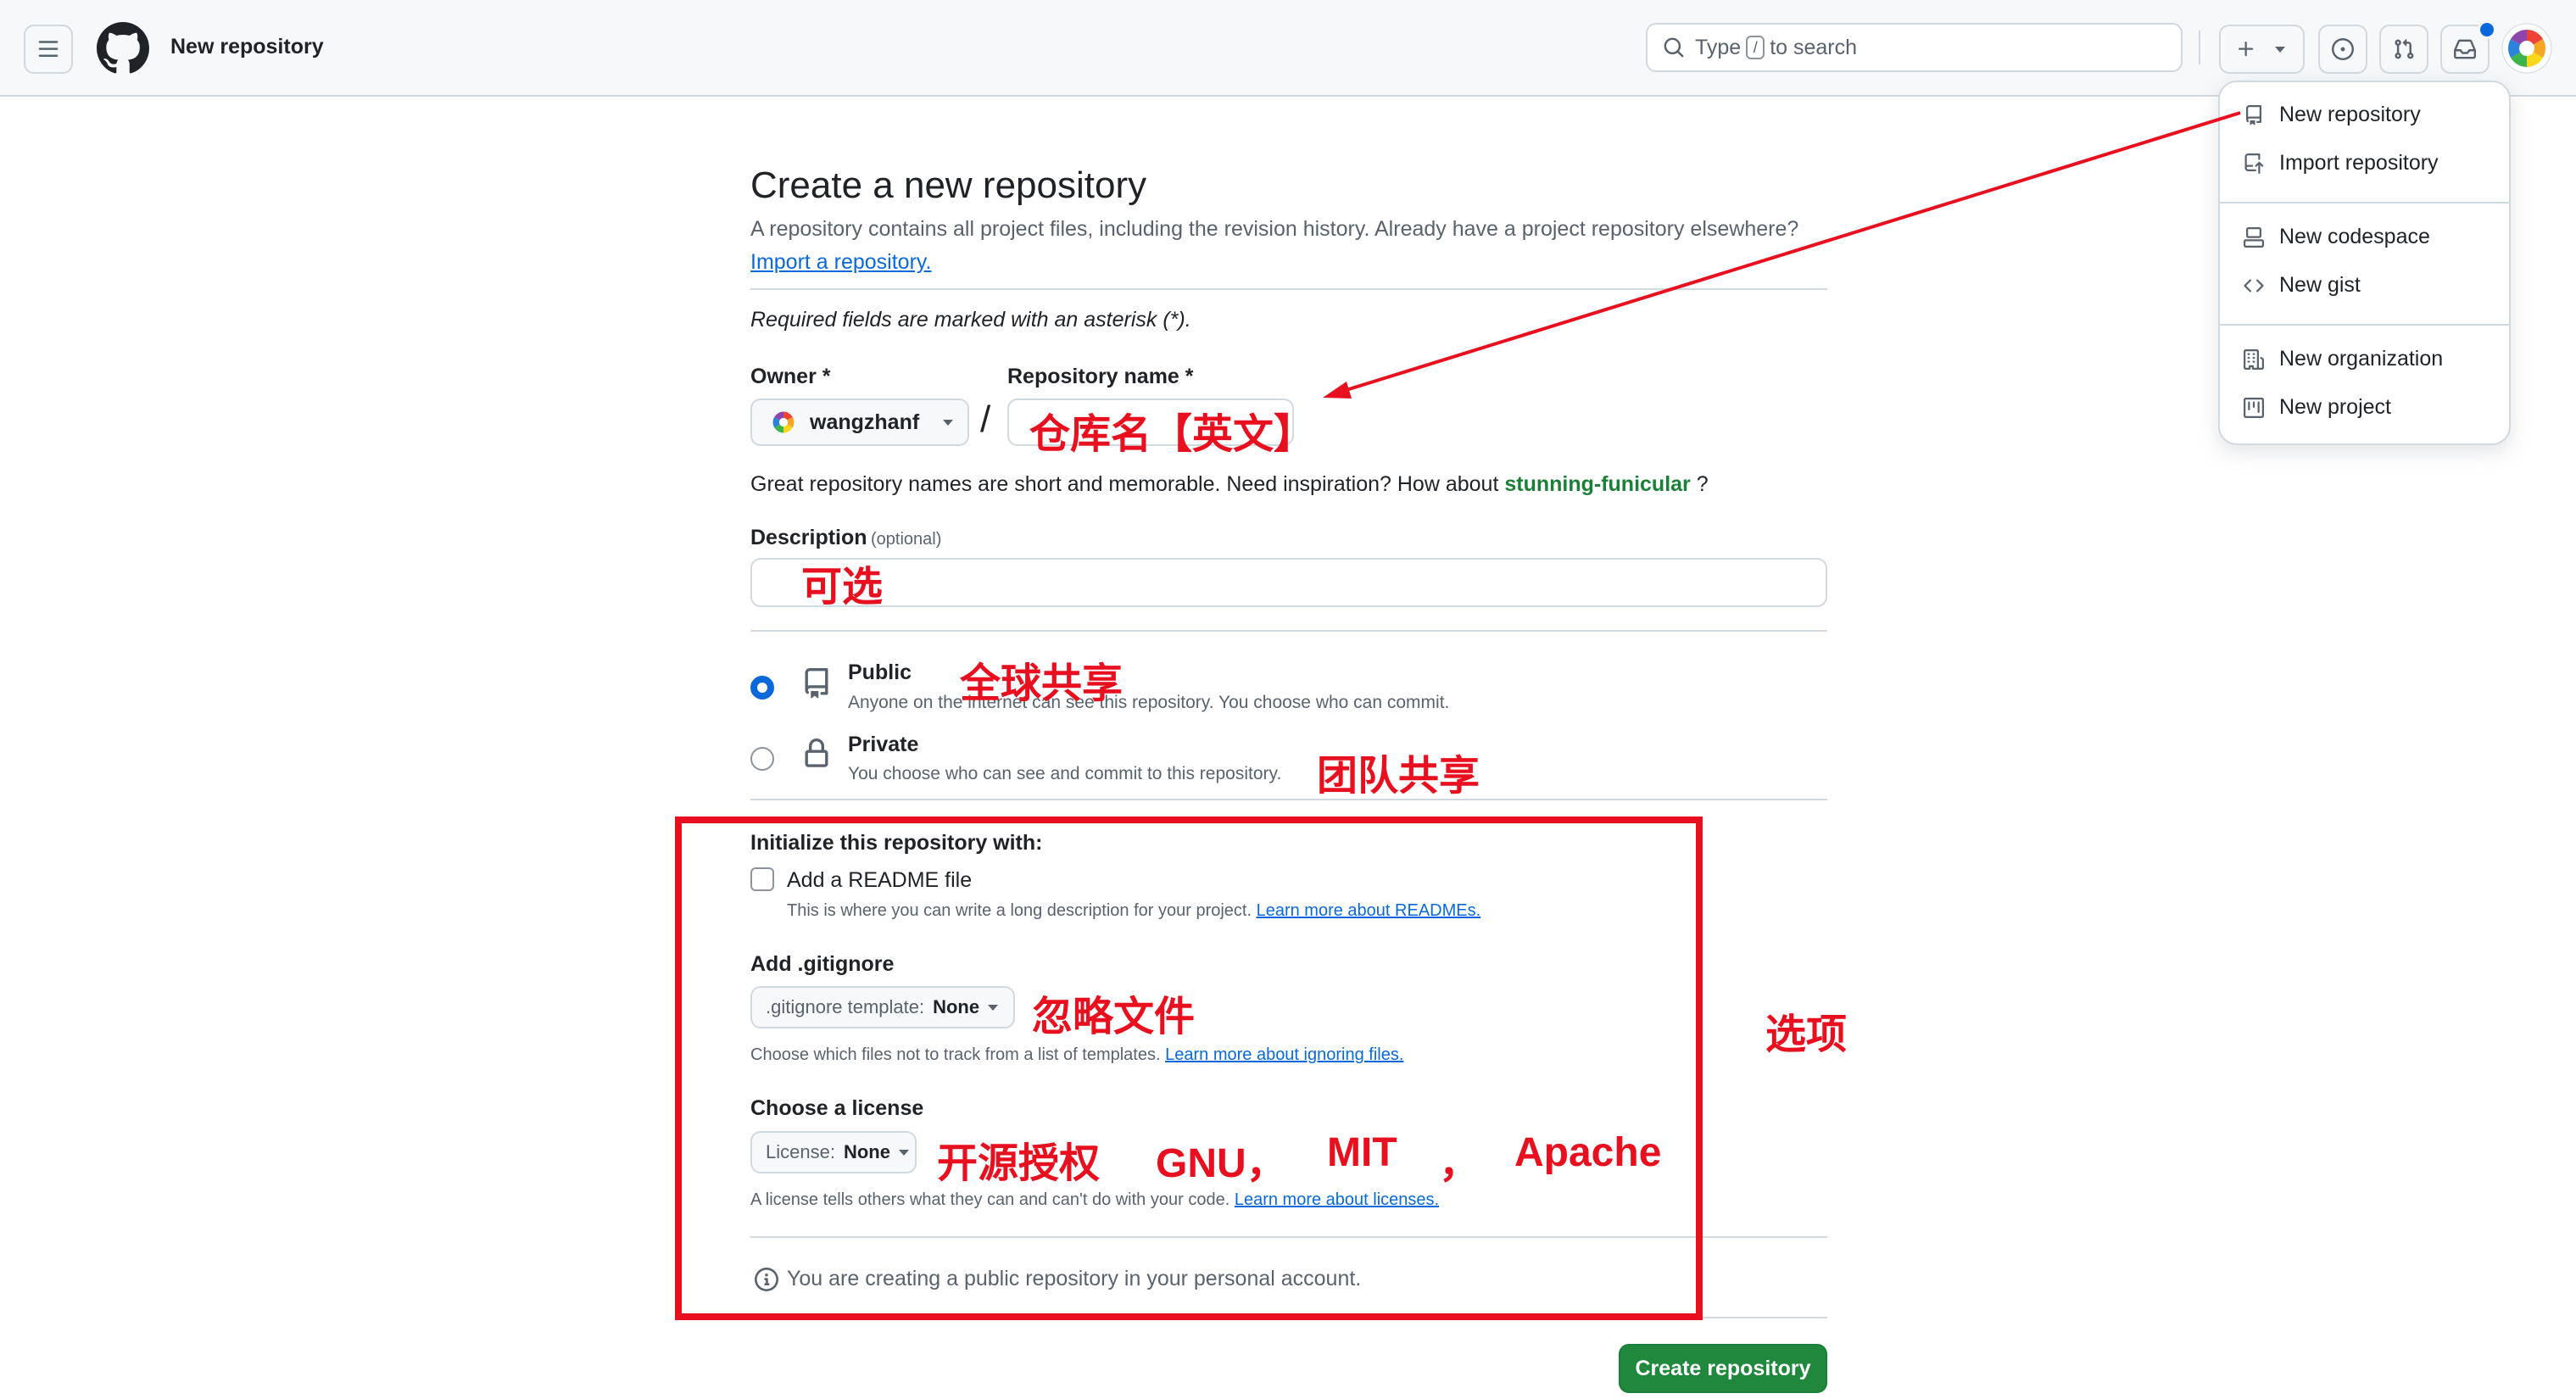 This screenshot has width=2576, height=1399. Describe the element at coordinates (2465, 49) in the screenshot. I see `inbox-icon` at that location.